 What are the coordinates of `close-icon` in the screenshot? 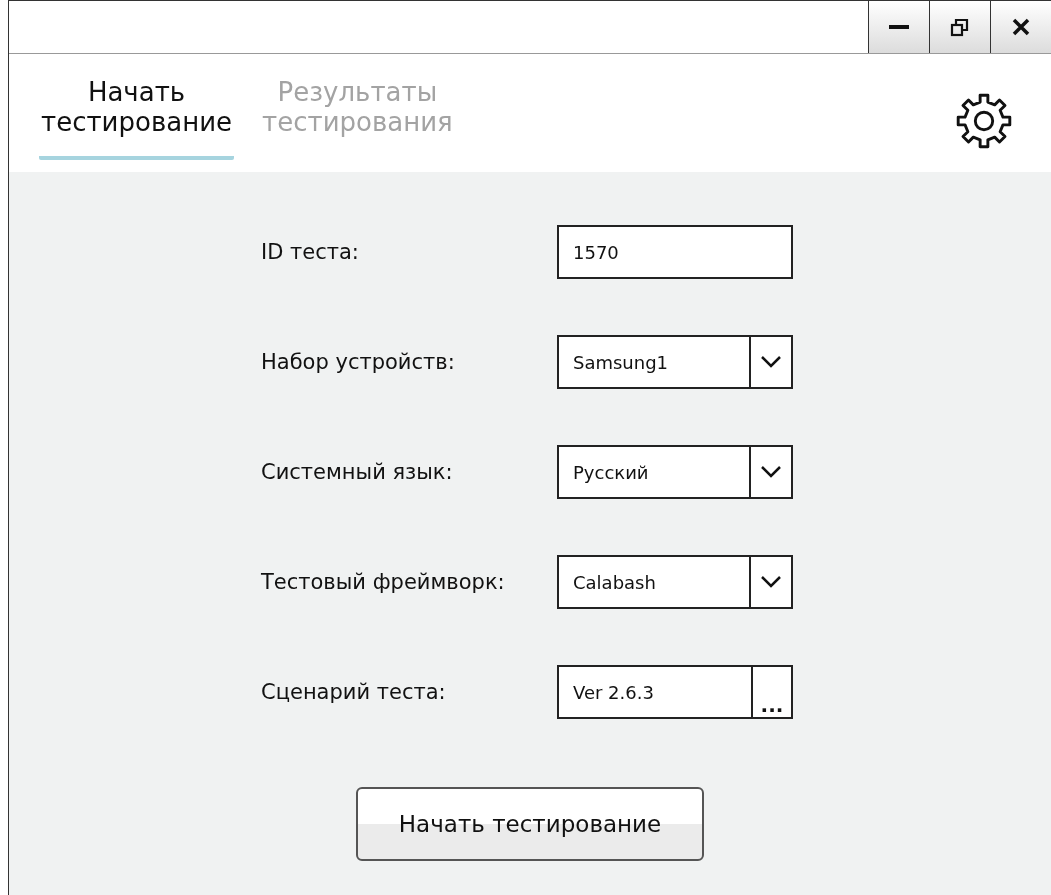 It's located at (1021, 27).